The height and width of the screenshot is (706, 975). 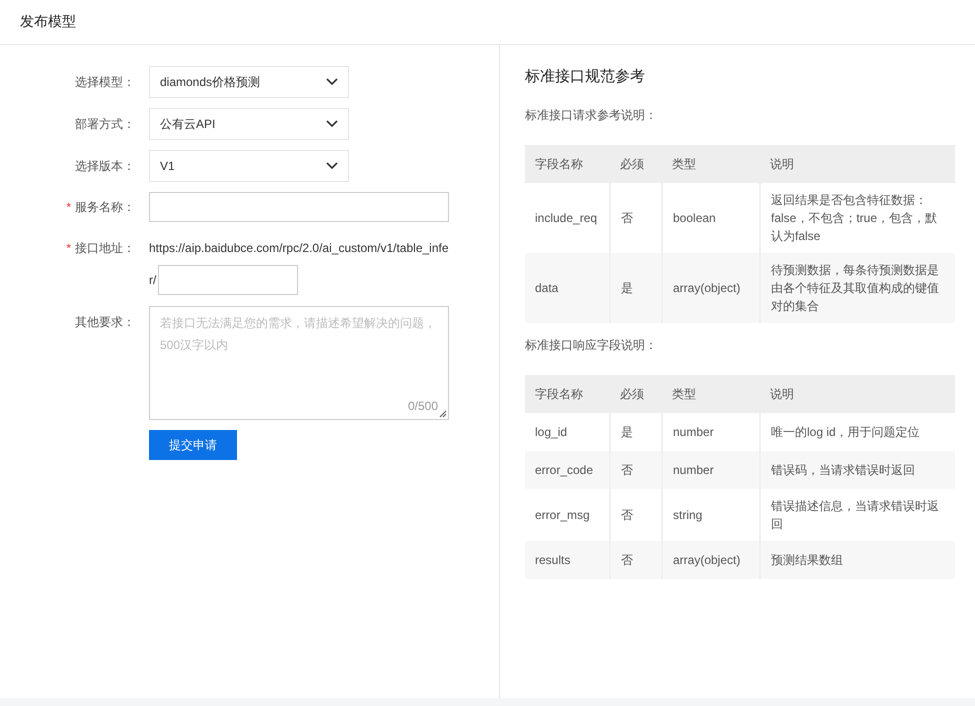 What do you see at coordinates (567, 470) in the screenshot?
I see `table-cell: error_code` at bounding box center [567, 470].